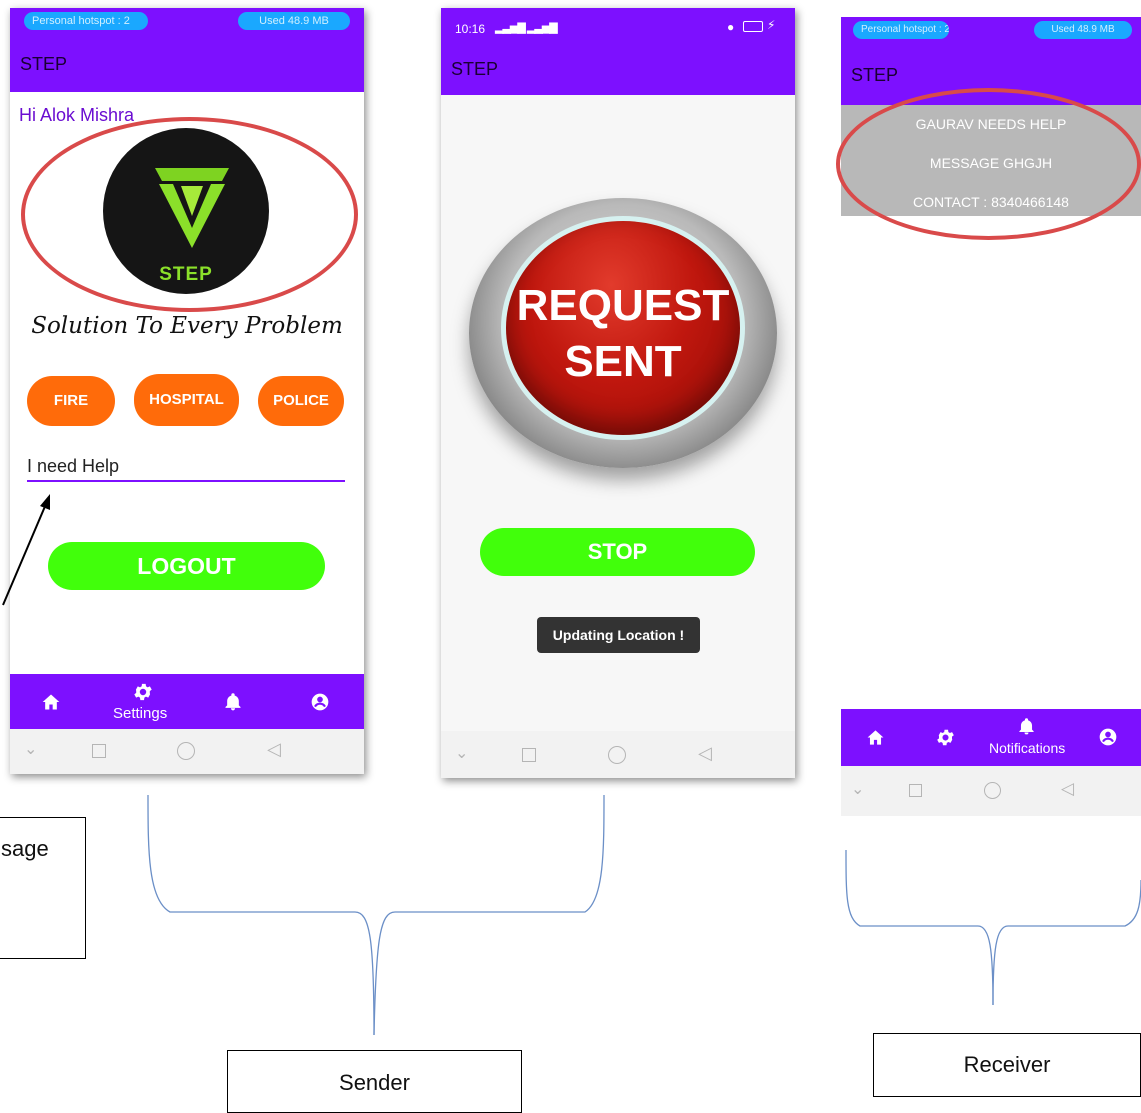  I want to click on receiver-label-box: Receiver, so click(1007, 1065).